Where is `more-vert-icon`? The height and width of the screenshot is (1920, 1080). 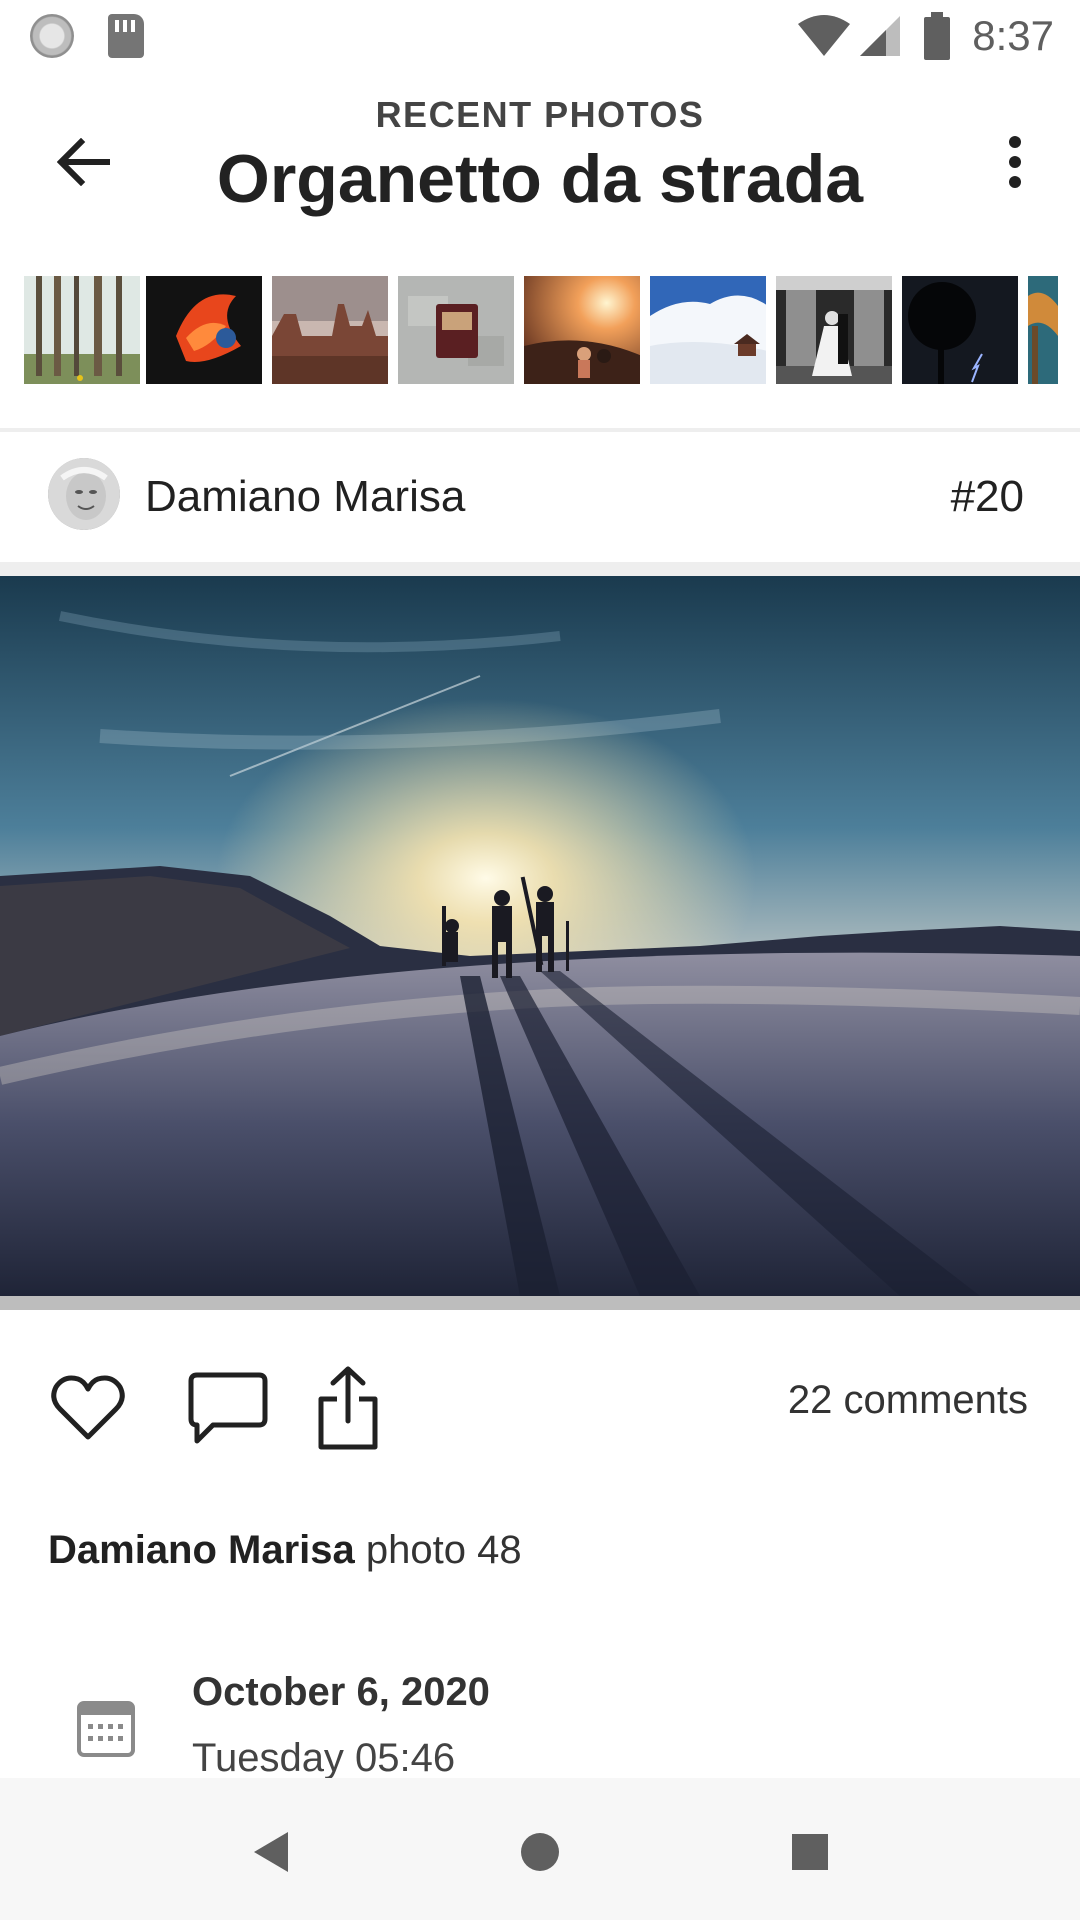 more-vert-icon is located at coordinates (1015, 162).